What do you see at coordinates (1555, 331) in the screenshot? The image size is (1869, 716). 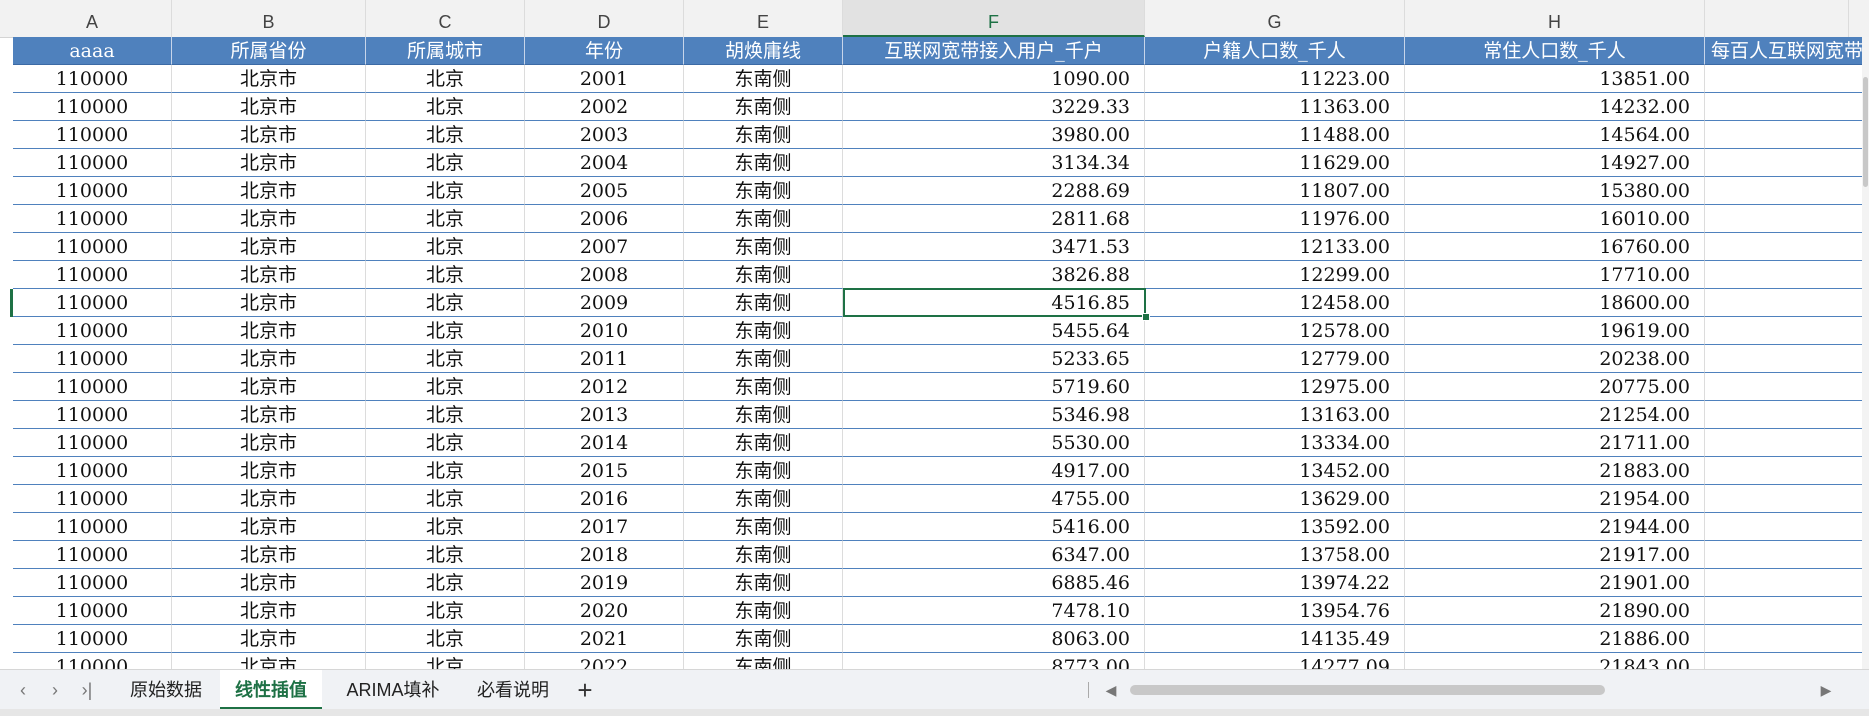 I see `table-cell: 19619.00` at bounding box center [1555, 331].